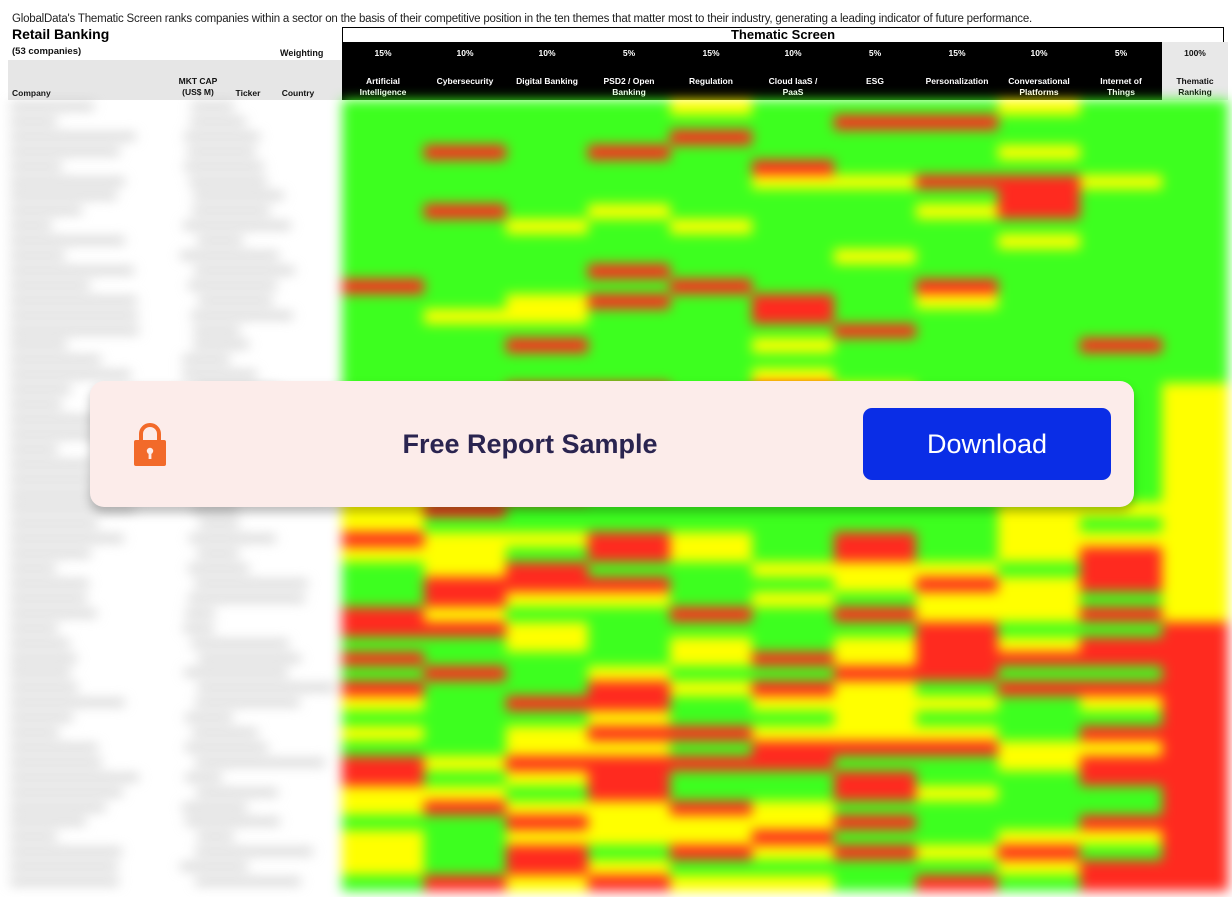  Describe the element at coordinates (465, 81) in the screenshot. I see `theme-name: Cybersecurity` at that location.